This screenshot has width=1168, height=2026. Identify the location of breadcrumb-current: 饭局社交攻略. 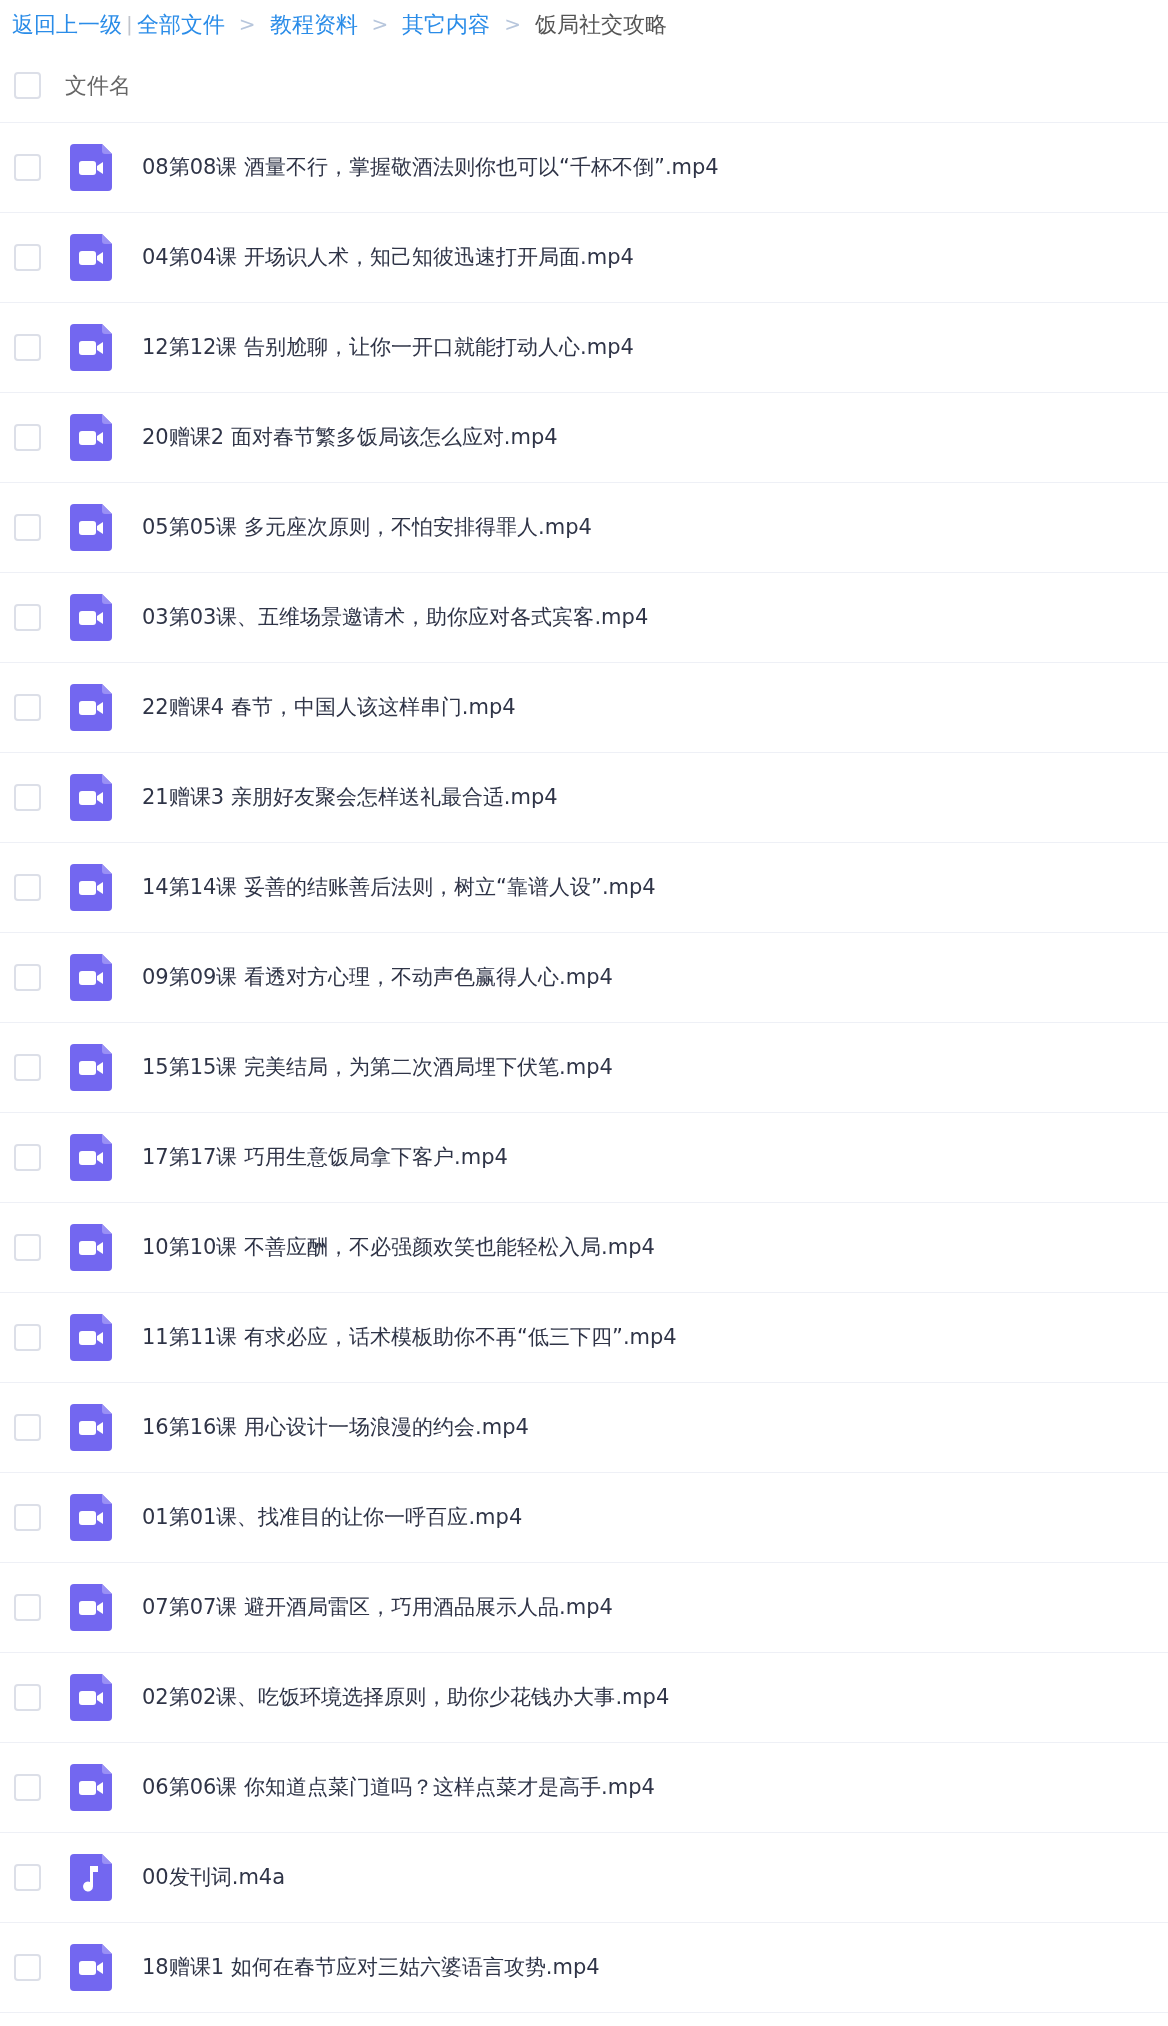
(601, 24).